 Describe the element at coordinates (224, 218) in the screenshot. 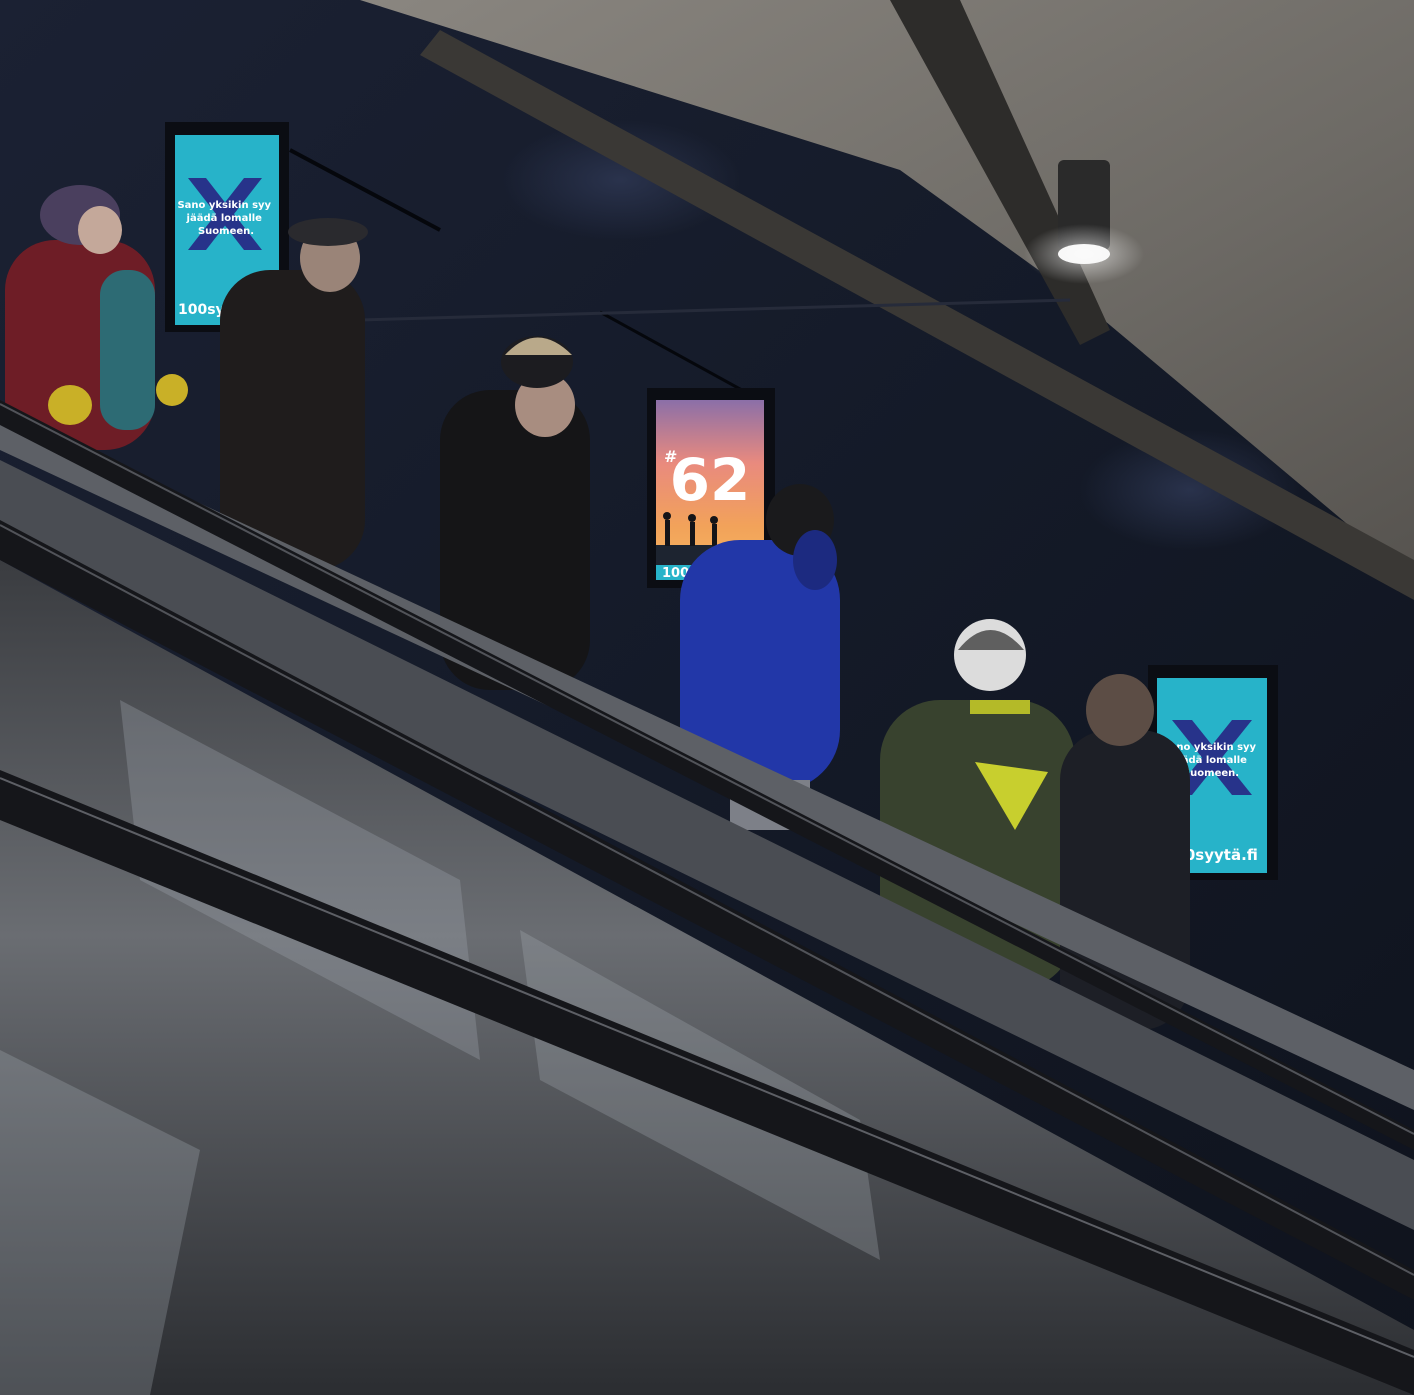

I see `left-screen-message-line: jäädä lomalle` at that location.